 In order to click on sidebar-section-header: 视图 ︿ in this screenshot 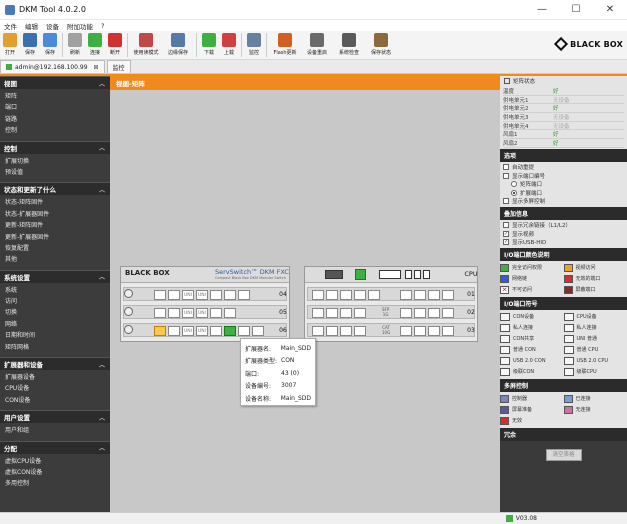, I will do `click(55, 82)`.